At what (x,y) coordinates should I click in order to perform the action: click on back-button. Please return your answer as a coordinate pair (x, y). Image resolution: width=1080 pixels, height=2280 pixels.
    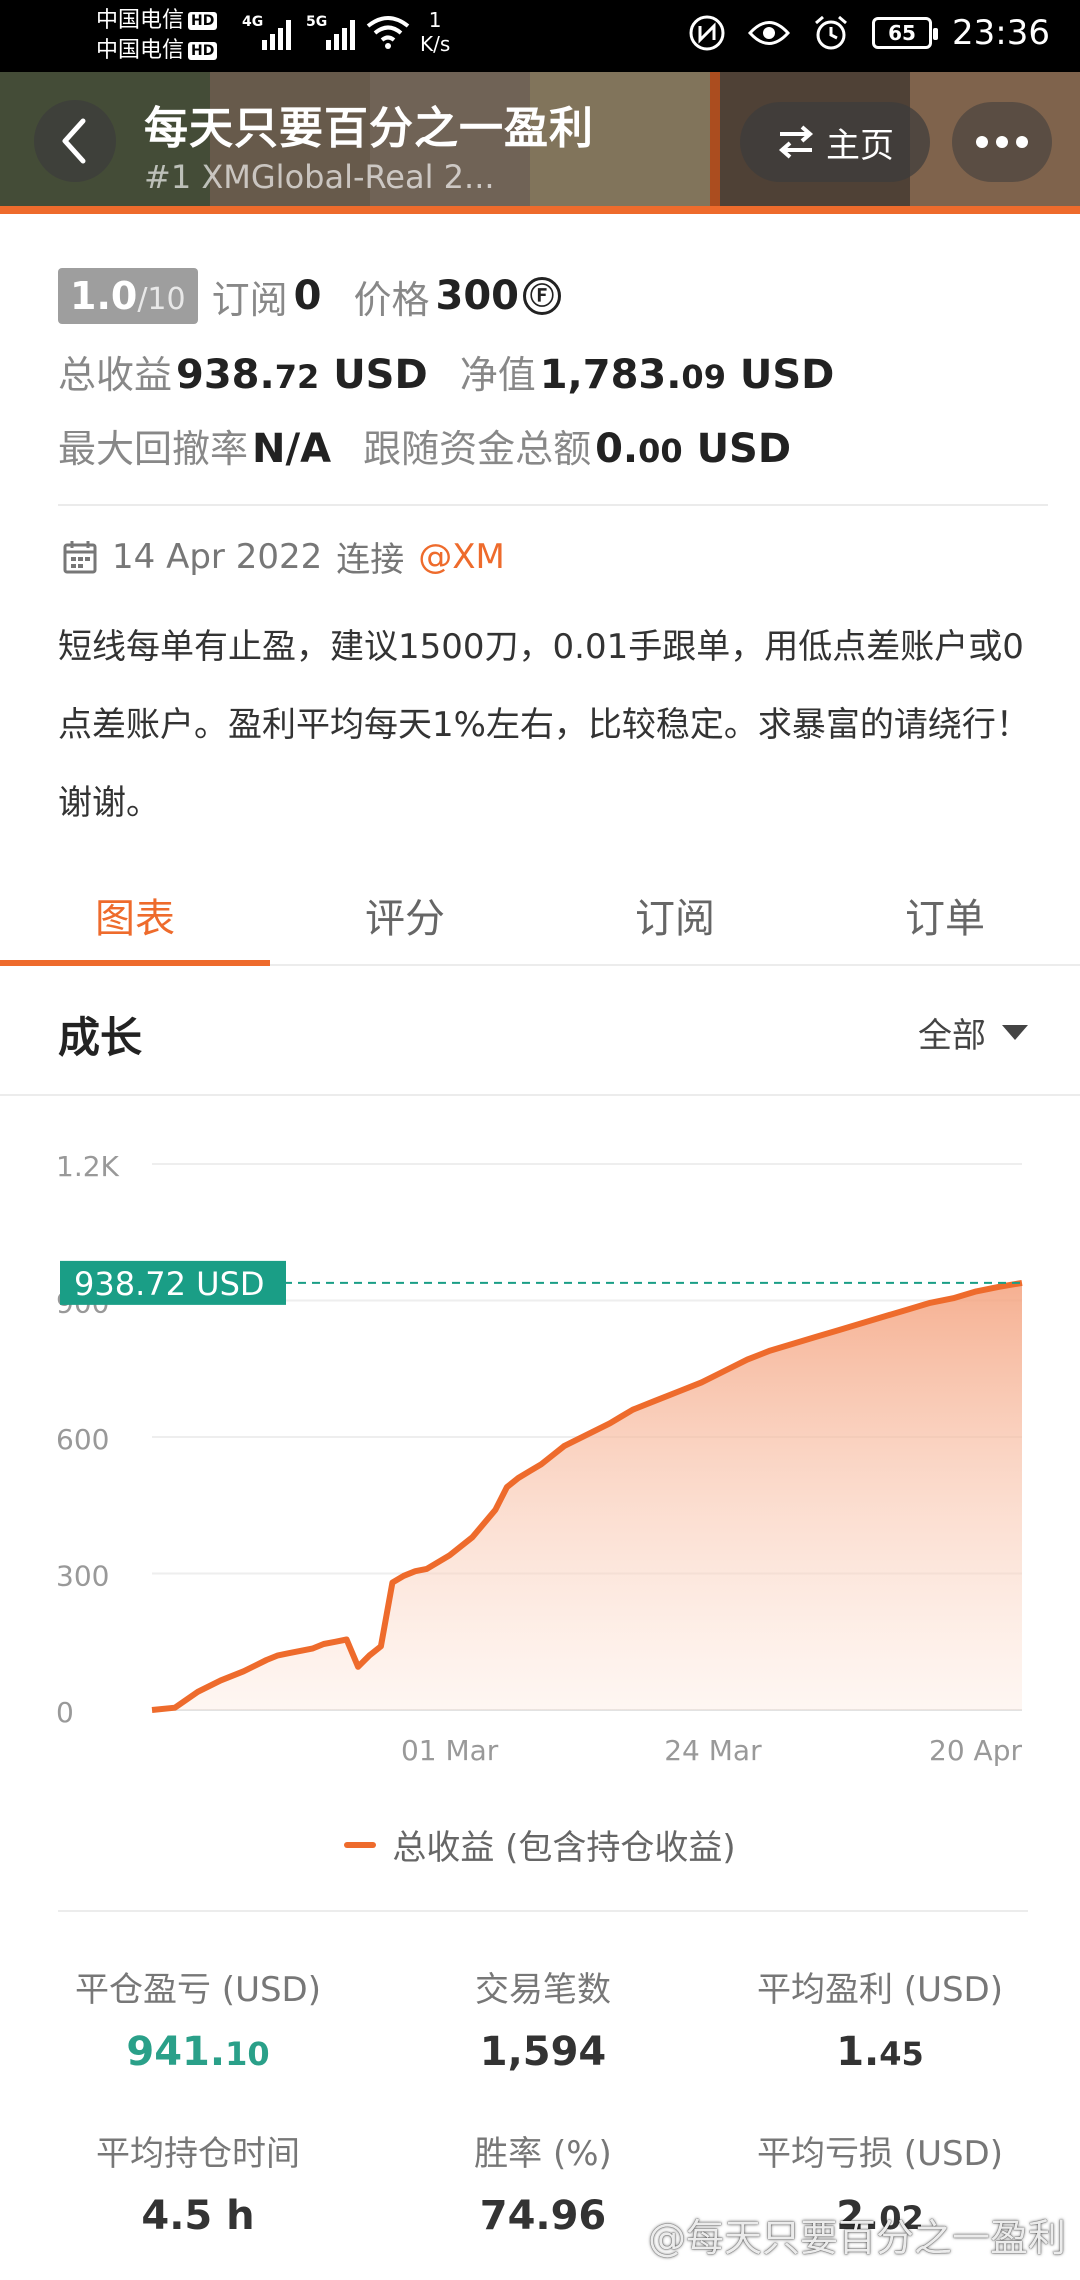
    Looking at the image, I should click on (75, 141).